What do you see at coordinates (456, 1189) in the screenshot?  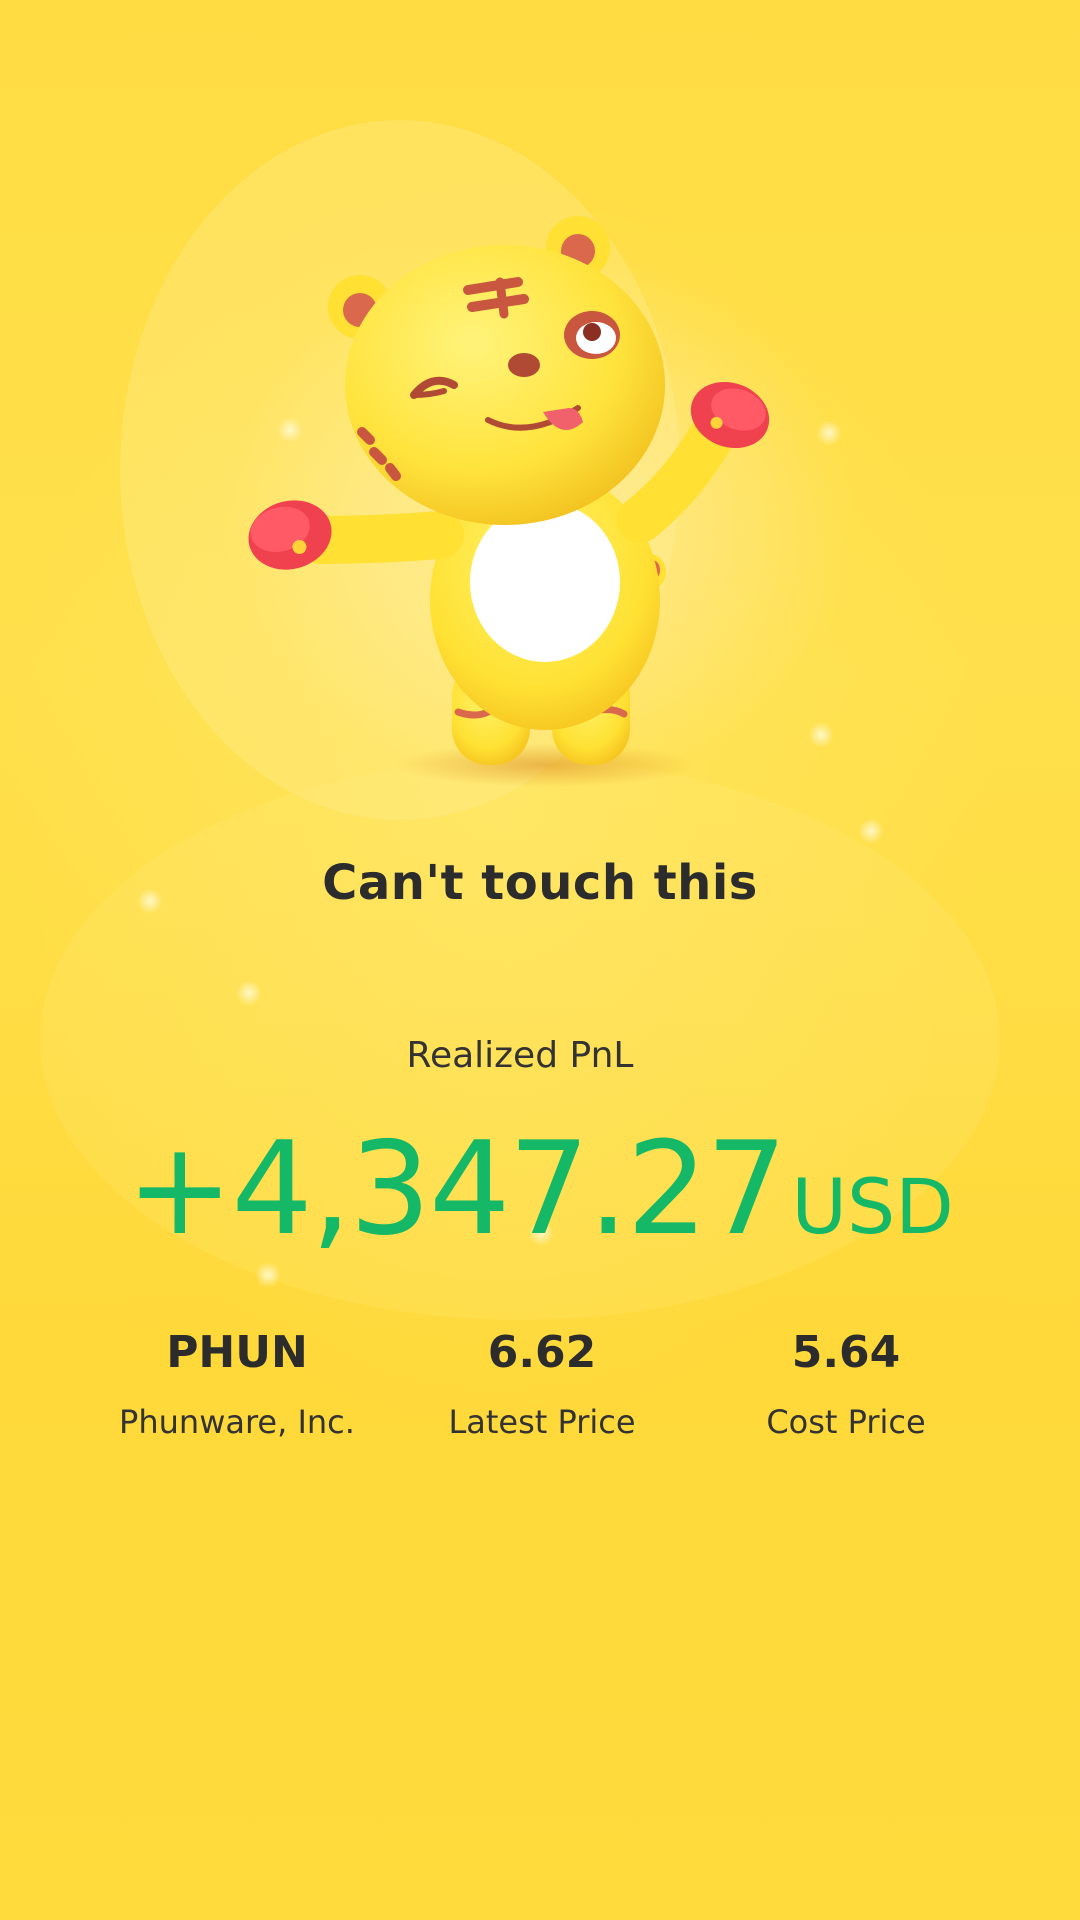 I see `pnl-amount: +4,347.27` at bounding box center [456, 1189].